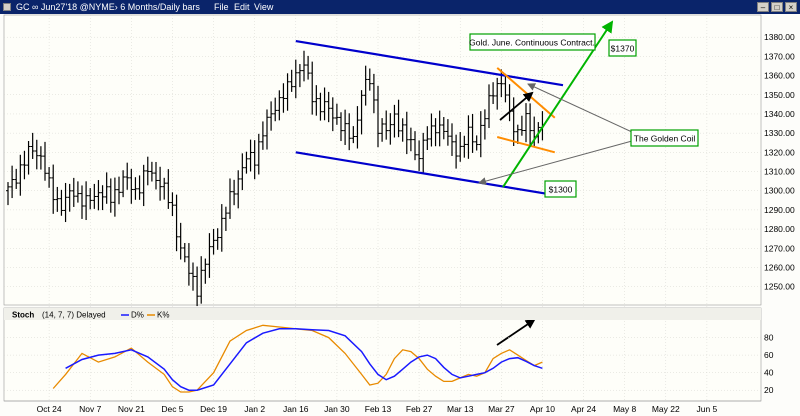  Describe the element at coordinates (296, 409) in the screenshot. I see `x-tick-label: Jan 16` at that location.